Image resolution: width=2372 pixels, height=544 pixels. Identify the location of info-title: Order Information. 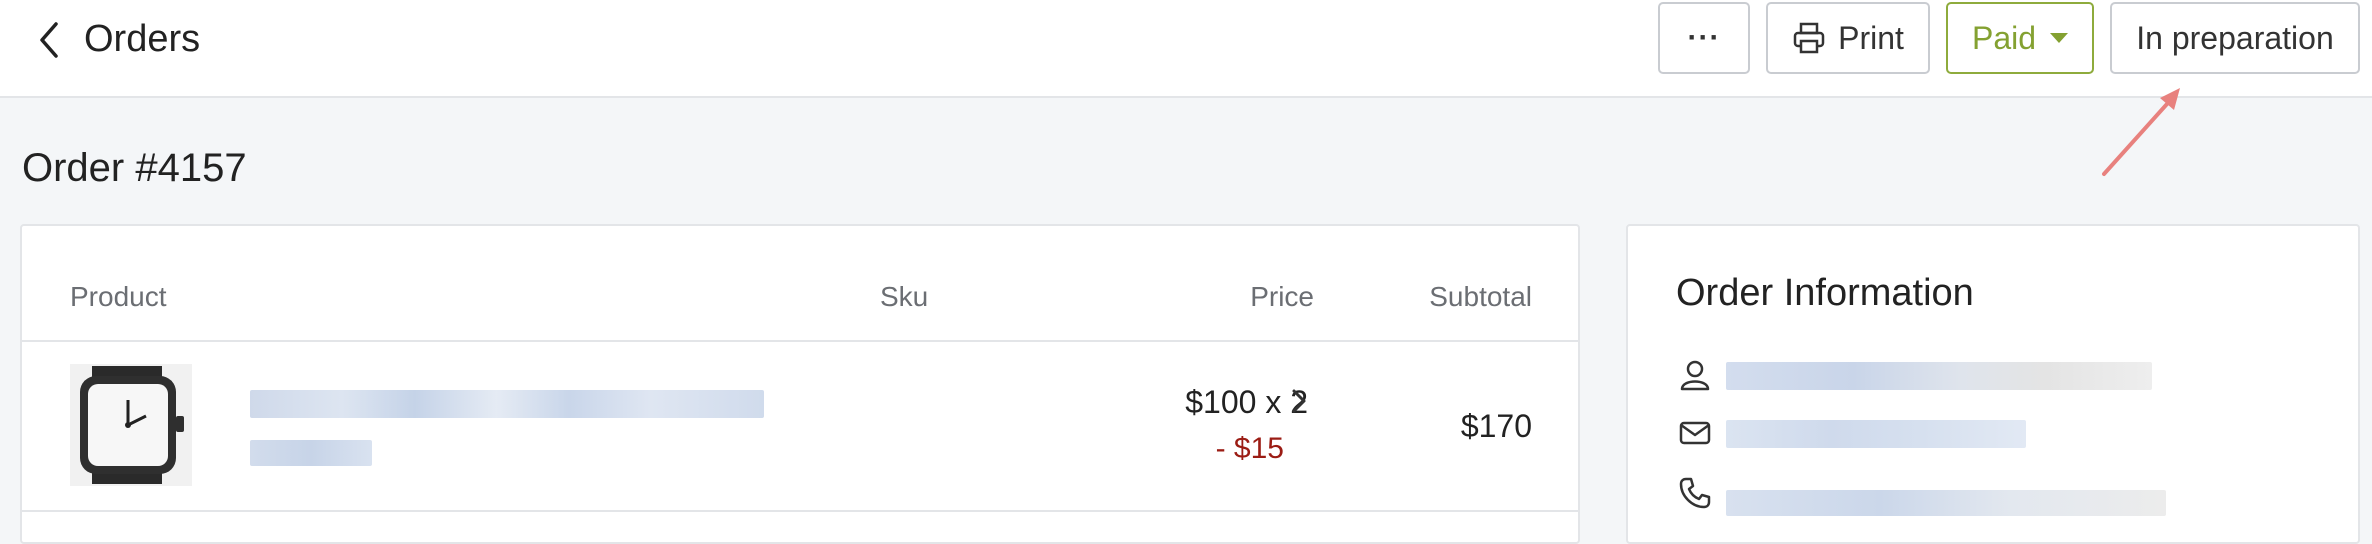
(1825, 293).